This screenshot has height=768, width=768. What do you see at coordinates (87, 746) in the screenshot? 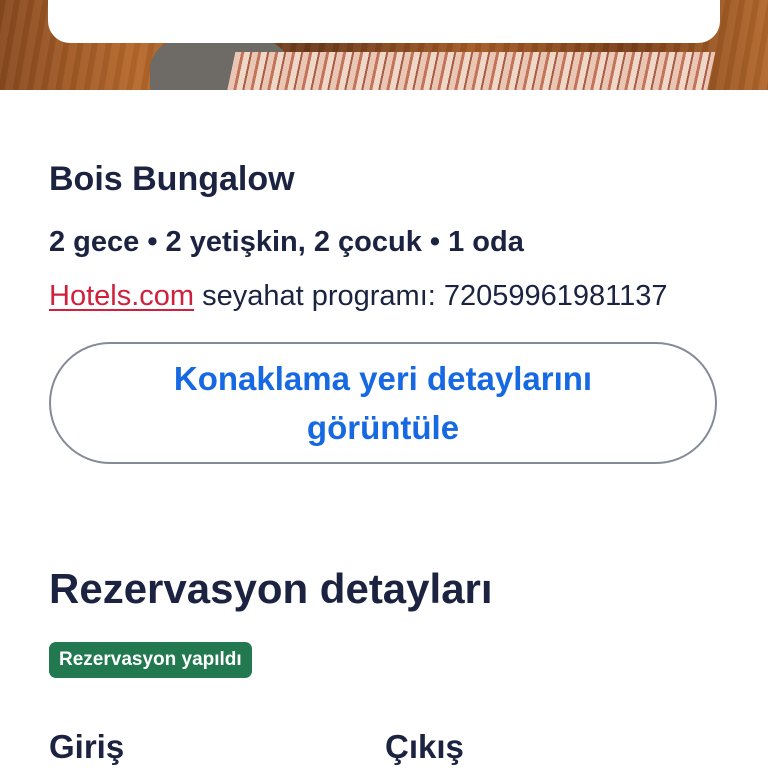
I see `checkin-label: Giriş` at bounding box center [87, 746].